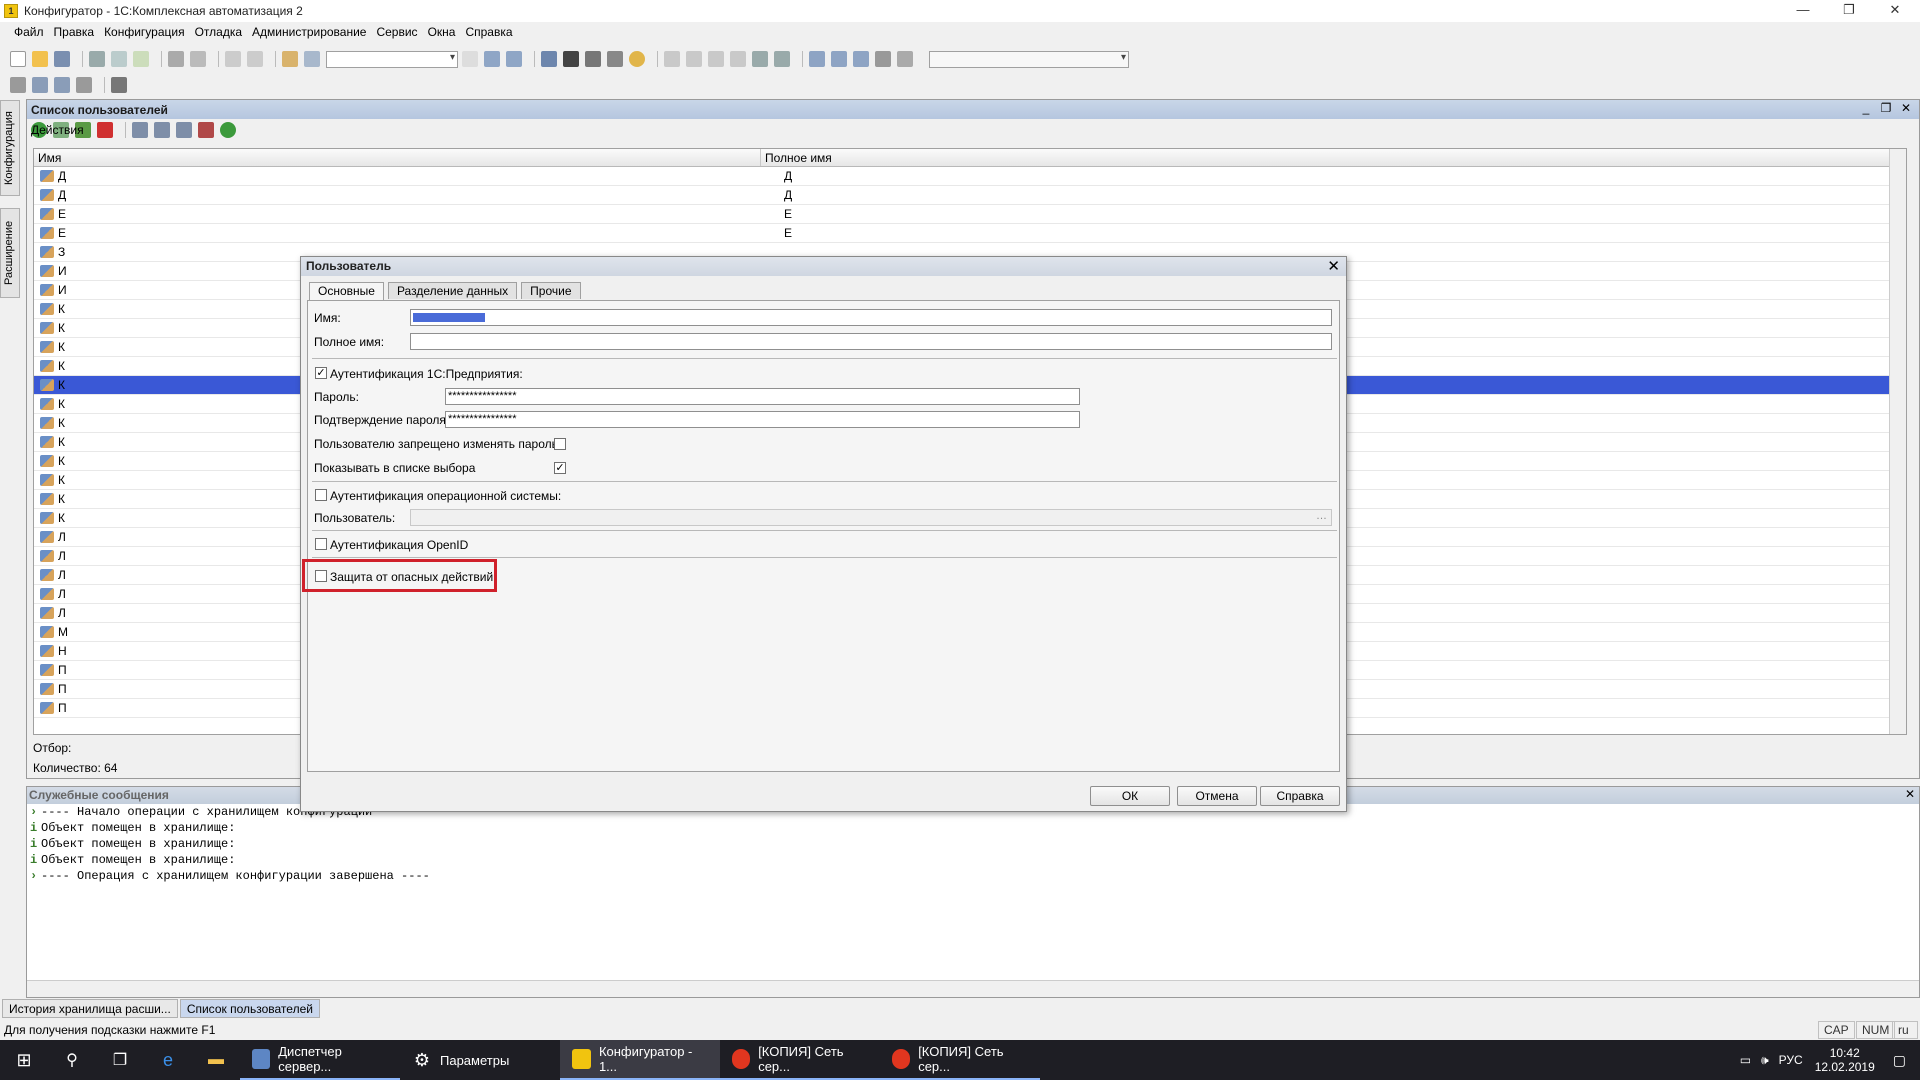 The image size is (1920, 1080). Describe the element at coordinates (321, 576) in the screenshot. I see `protection-checkbox` at that location.